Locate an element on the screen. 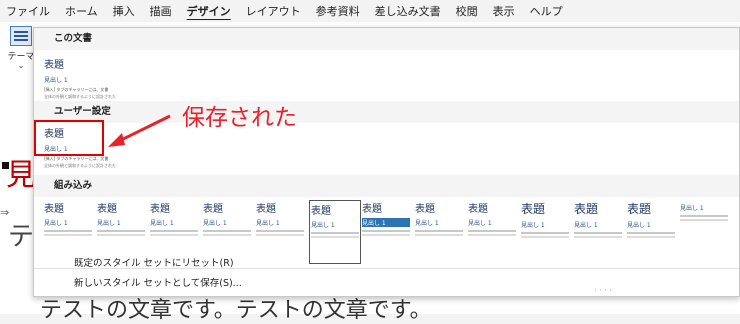 The height and width of the screenshot is (324, 740). theme-icon is located at coordinates (21, 36).